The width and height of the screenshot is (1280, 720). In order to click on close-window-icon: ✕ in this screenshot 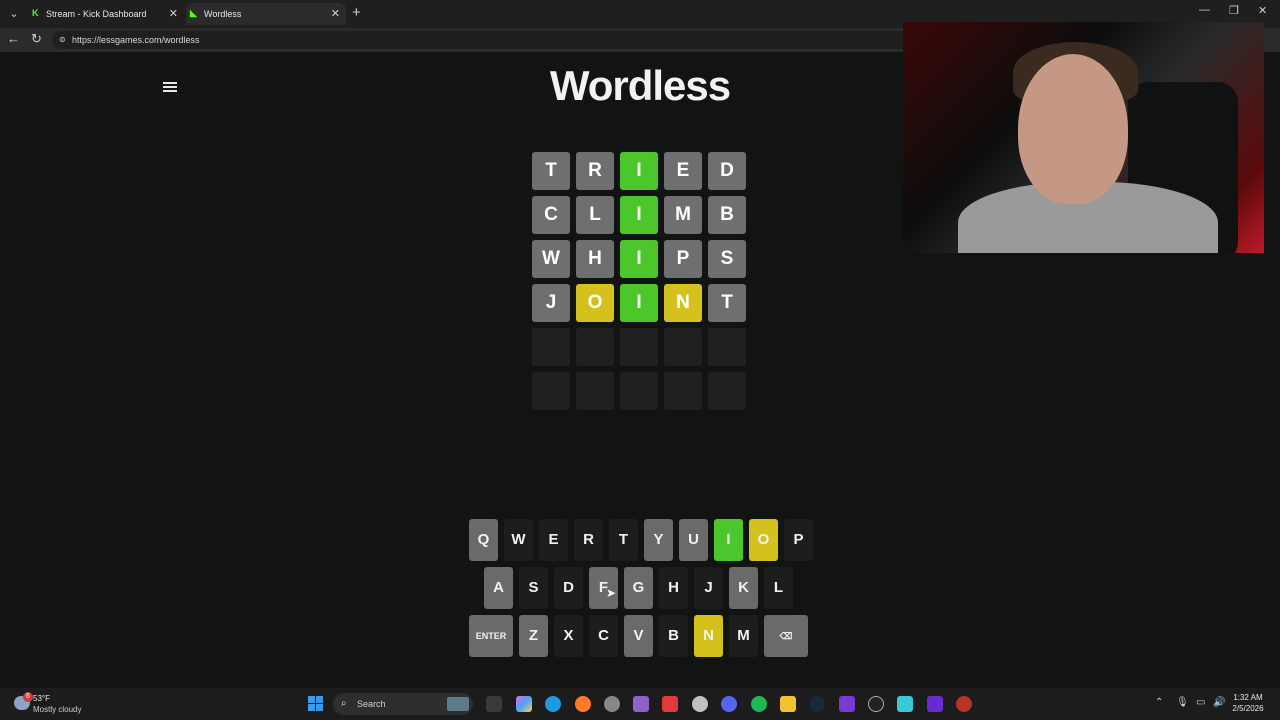, I will do `click(1262, 10)`.